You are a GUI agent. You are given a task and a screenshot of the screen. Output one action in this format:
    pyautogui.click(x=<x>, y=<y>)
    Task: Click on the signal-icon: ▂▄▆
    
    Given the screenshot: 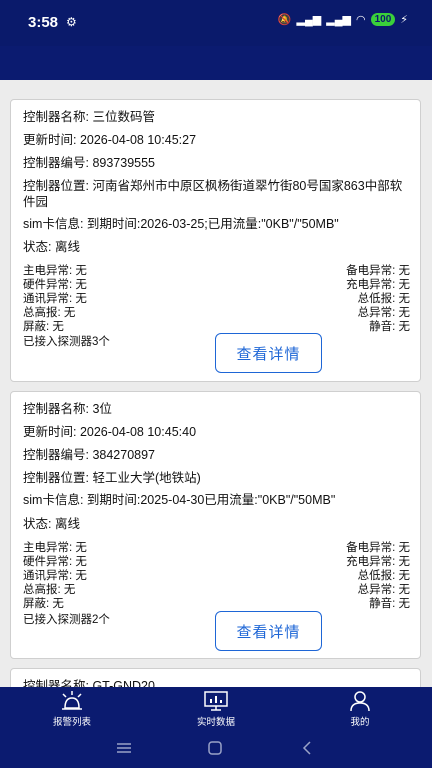 What is the action you would take?
    pyautogui.click(x=309, y=20)
    